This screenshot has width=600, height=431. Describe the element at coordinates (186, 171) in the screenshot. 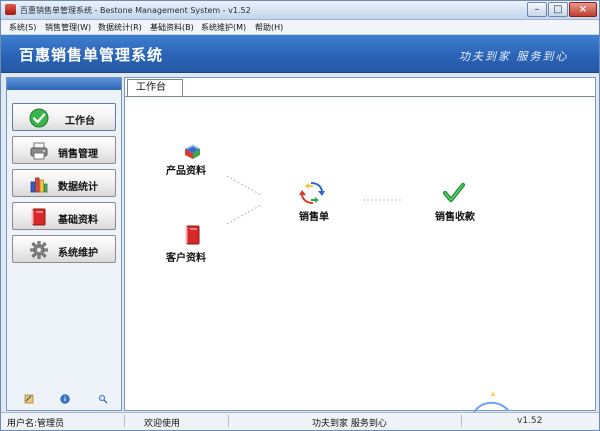

I see `product-data-label: 产品资料` at that location.